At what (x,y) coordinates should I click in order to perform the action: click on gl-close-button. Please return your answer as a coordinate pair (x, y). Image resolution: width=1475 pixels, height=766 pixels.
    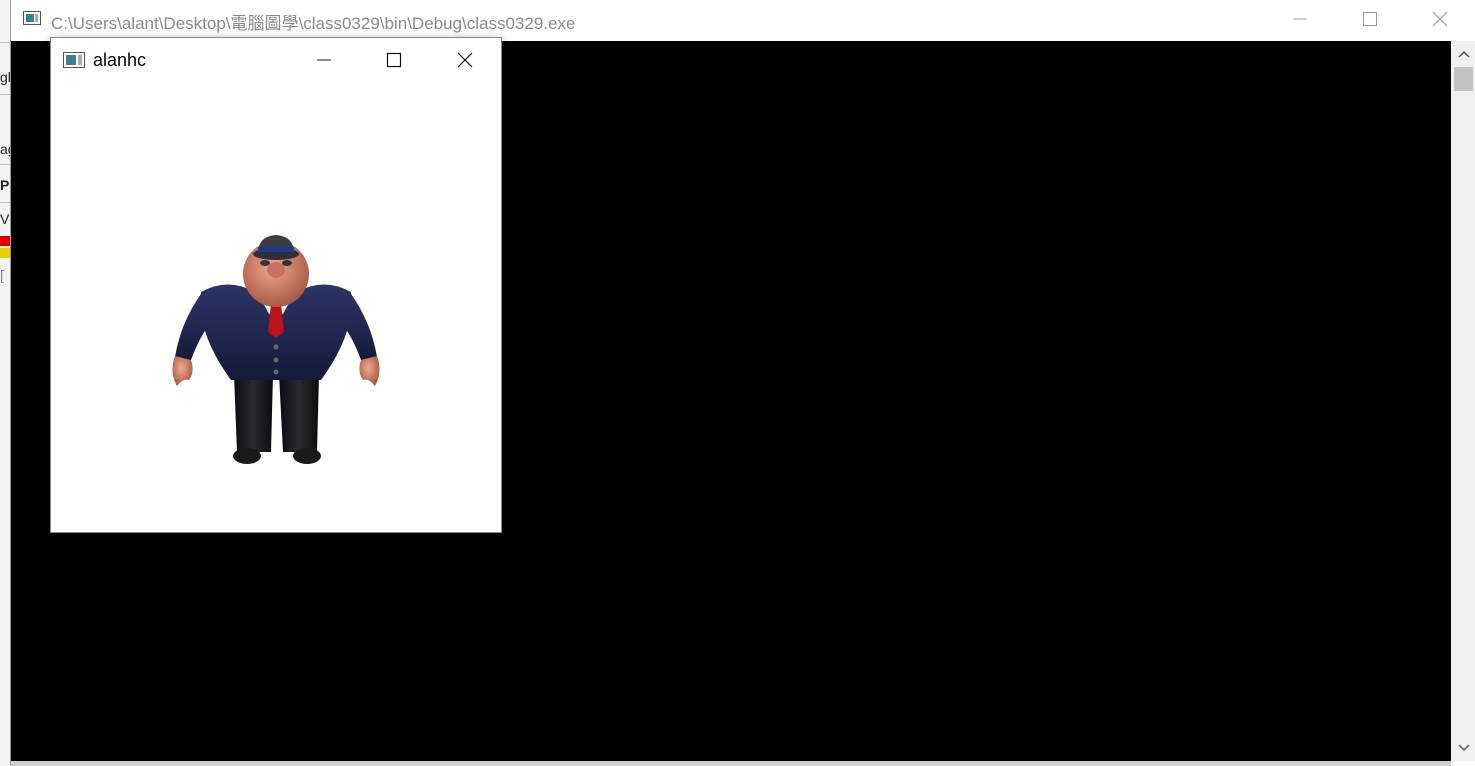
    Looking at the image, I should click on (465, 60).